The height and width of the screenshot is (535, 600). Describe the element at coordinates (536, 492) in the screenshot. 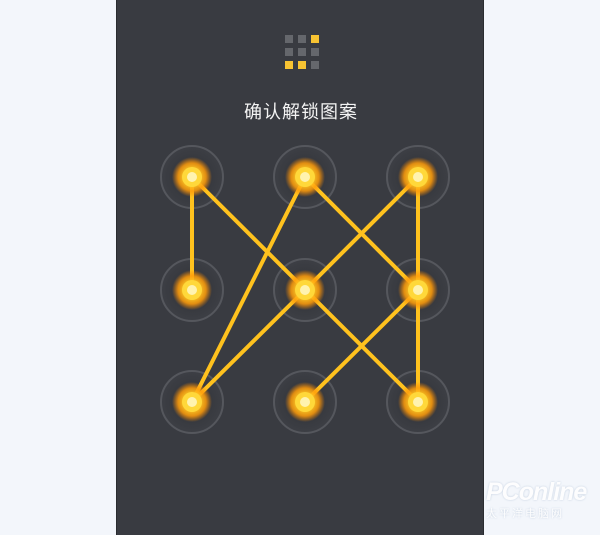

I see `watermark-brand: PConline` at that location.